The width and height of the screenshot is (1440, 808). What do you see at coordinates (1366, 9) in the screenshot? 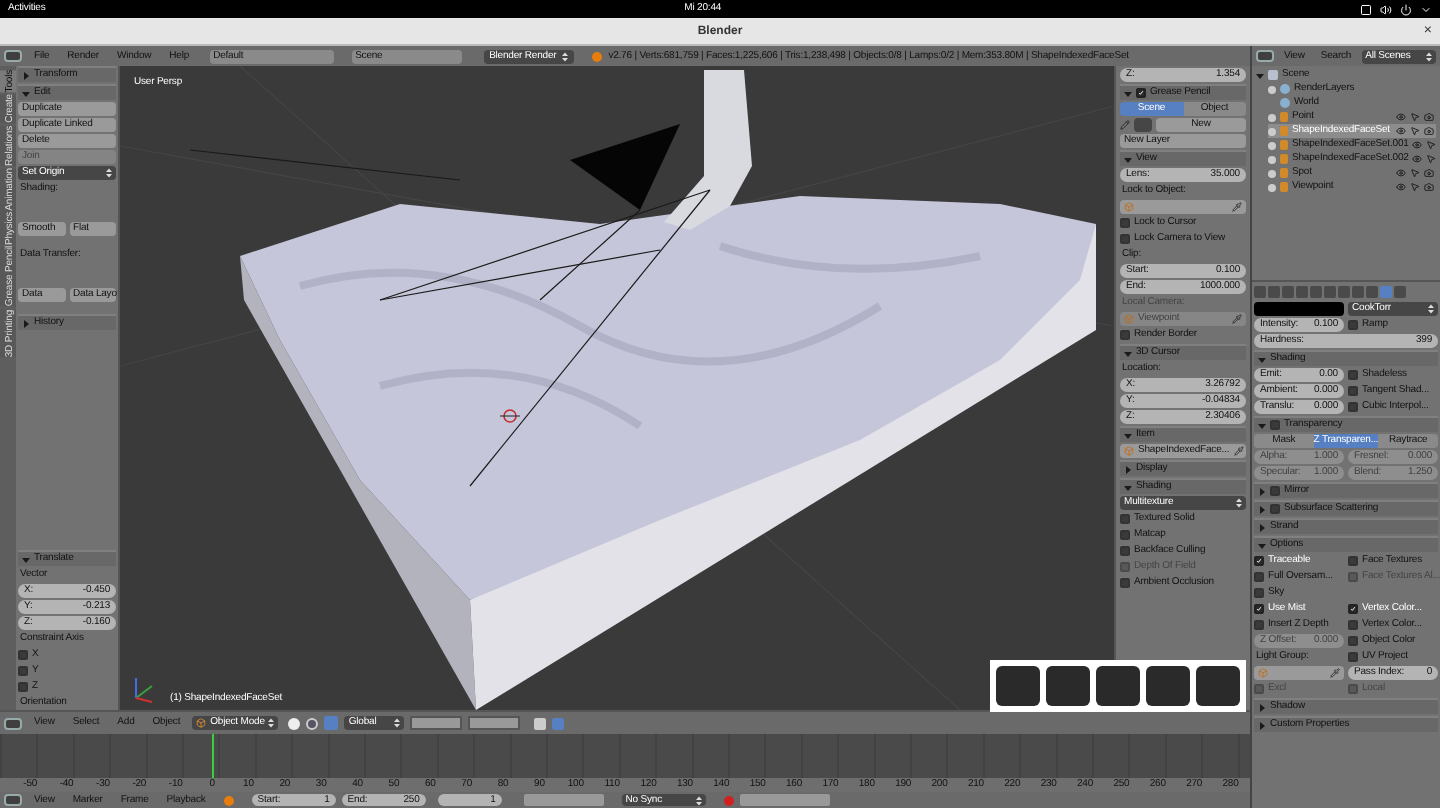
I see `display-icon` at bounding box center [1366, 9].